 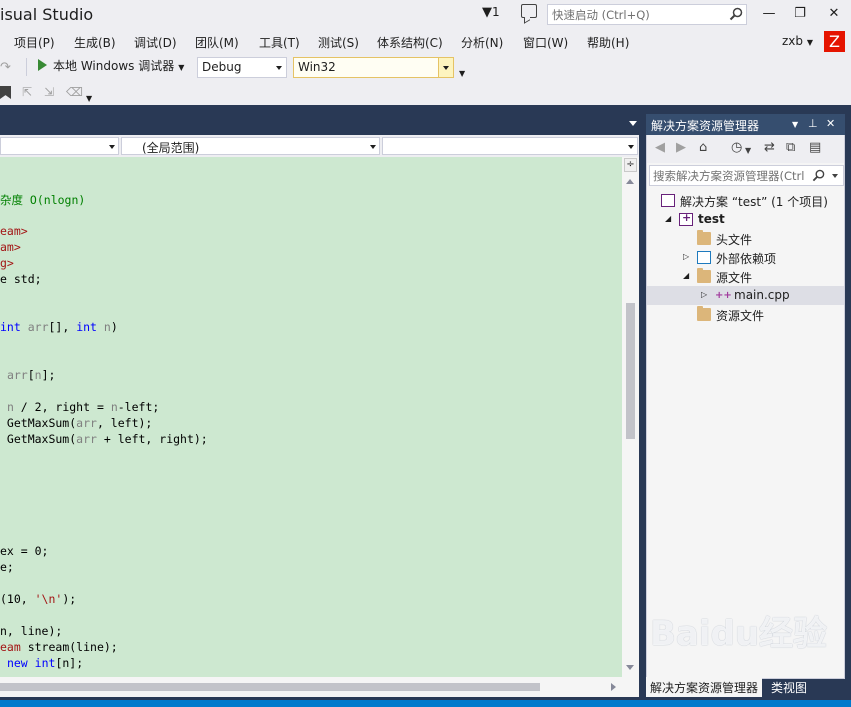 What do you see at coordinates (703, 148) in the screenshot?
I see `home-icon: ⌂` at bounding box center [703, 148].